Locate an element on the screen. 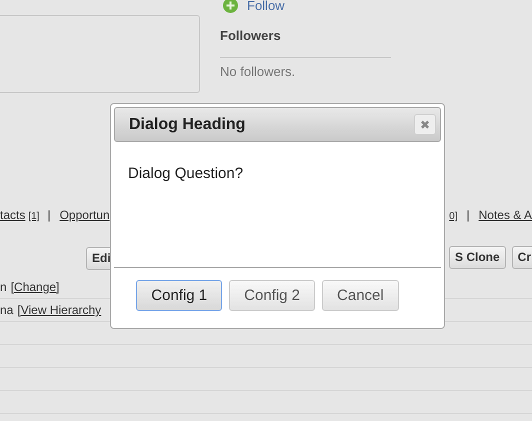 The height and width of the screenshot is (421, 532). toolbar-button: Cr is located at coordinates (522, 257).